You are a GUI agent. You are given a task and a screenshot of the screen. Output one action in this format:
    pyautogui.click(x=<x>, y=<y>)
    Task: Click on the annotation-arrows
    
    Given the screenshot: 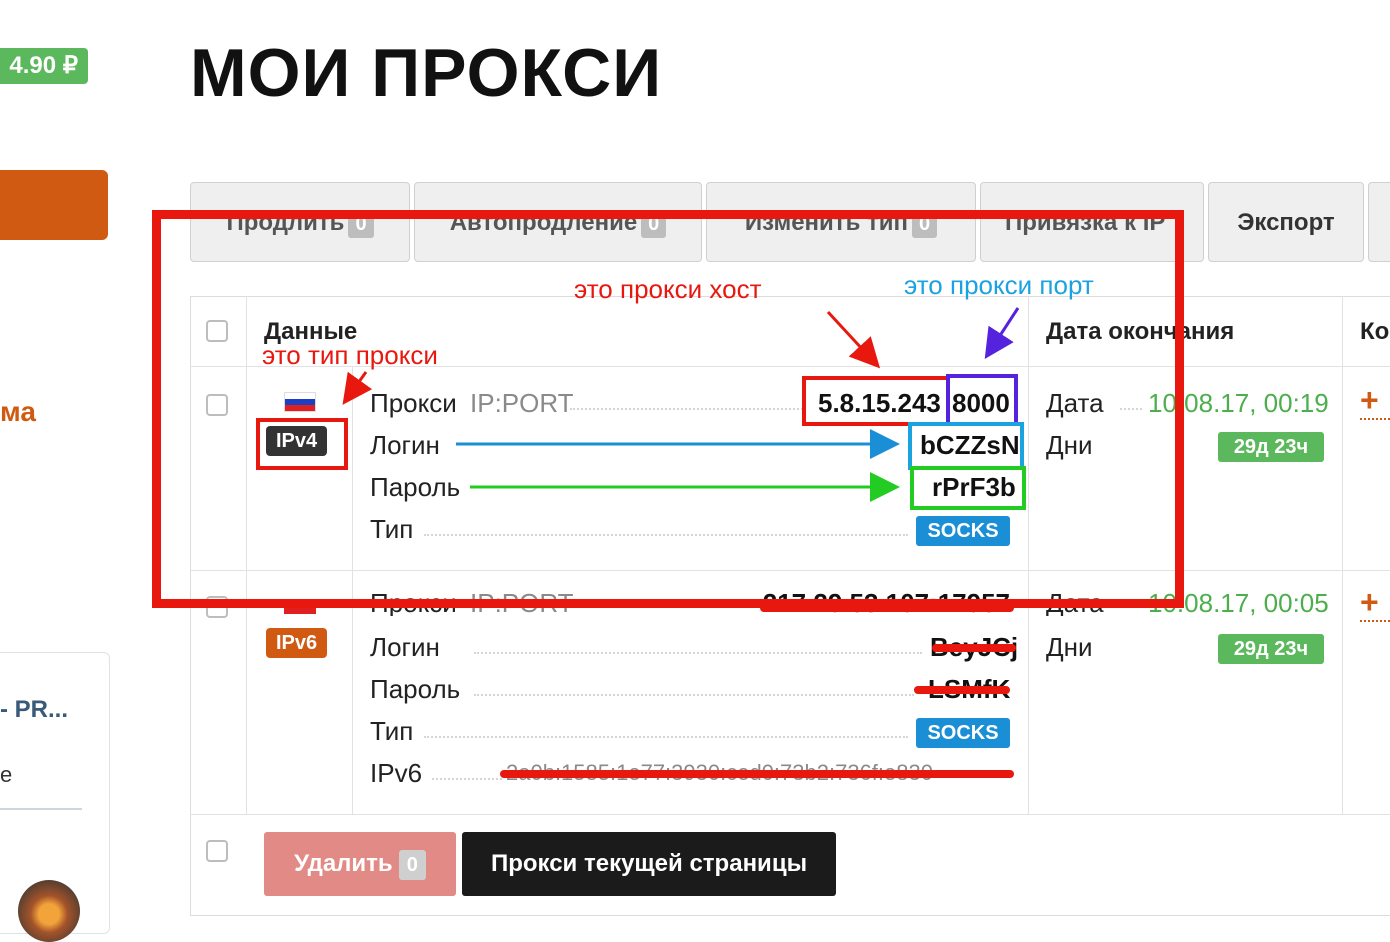 What is the action you would take?
    pyautogui.click(x=681, y=404)
    